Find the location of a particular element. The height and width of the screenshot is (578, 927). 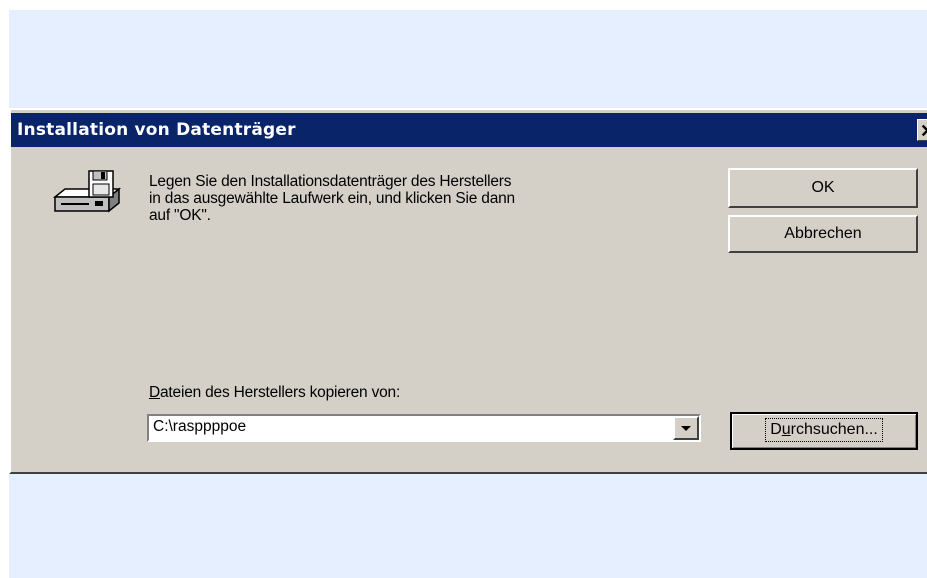

title-bar: Installation von Datenträger ✕ is located at coordinates (469, 130).